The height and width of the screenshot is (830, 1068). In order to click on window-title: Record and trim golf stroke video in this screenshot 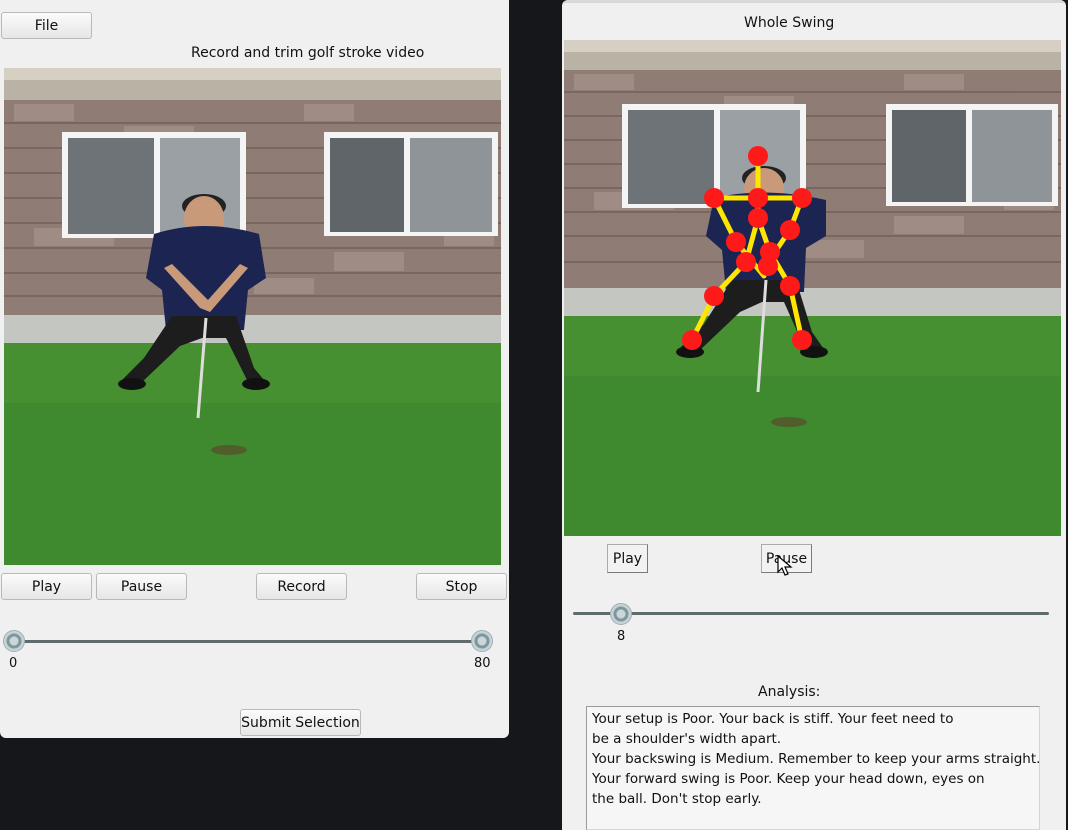, I will do `click(308, 53)`.